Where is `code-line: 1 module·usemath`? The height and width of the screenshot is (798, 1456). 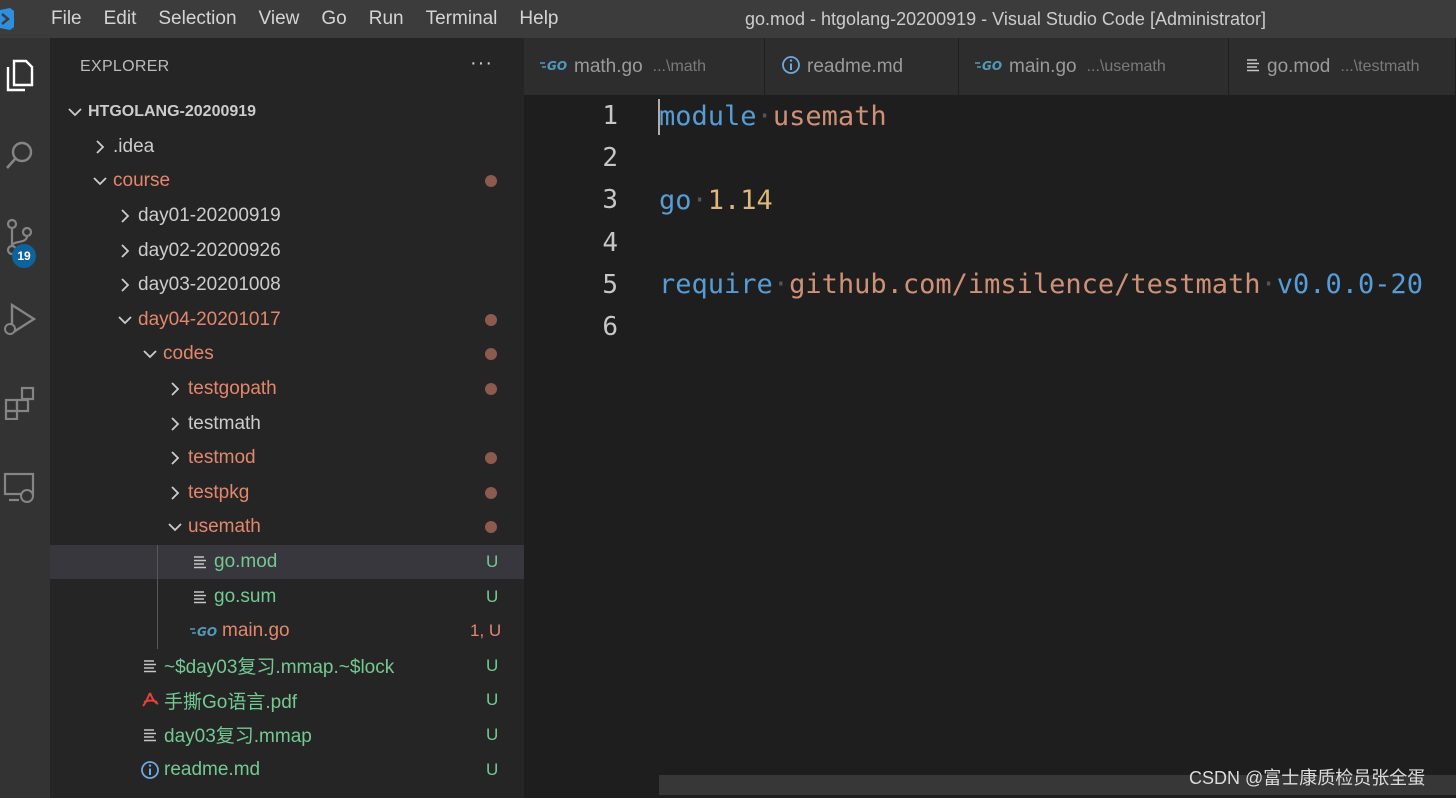 code-line: 1 module·usemath is located at coordinates (990, 116).